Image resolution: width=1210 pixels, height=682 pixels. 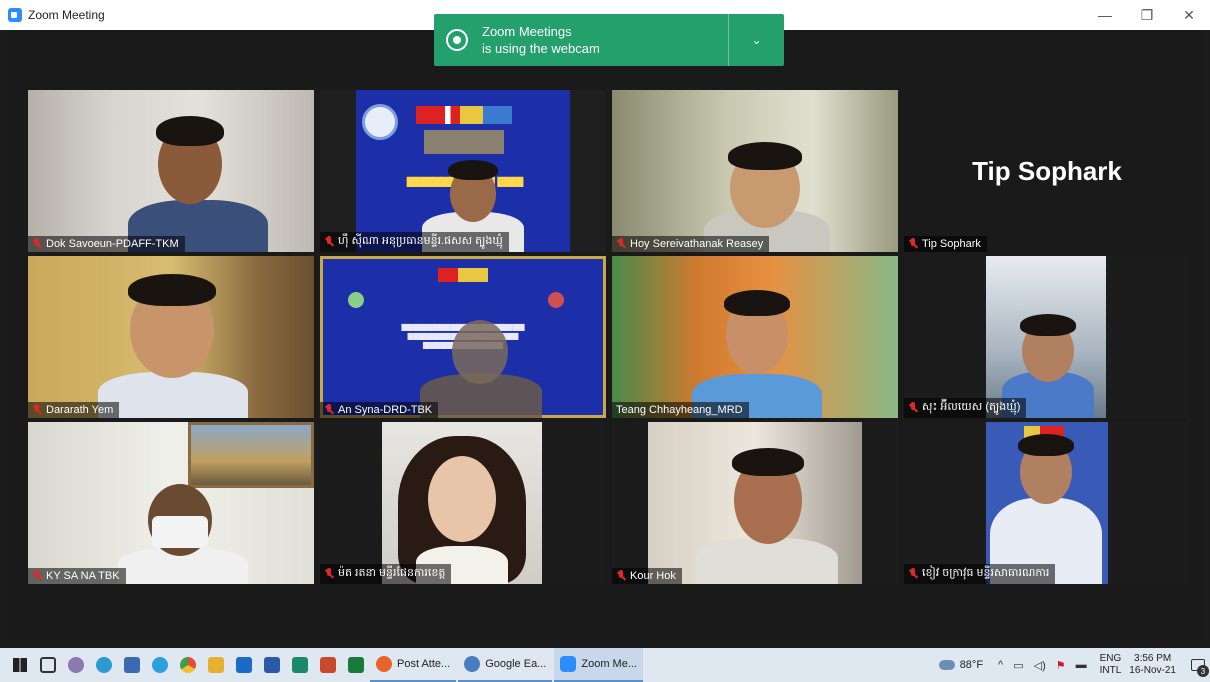 I want to click on notification-expand-button: ⌄, so click(x=756, y=40).